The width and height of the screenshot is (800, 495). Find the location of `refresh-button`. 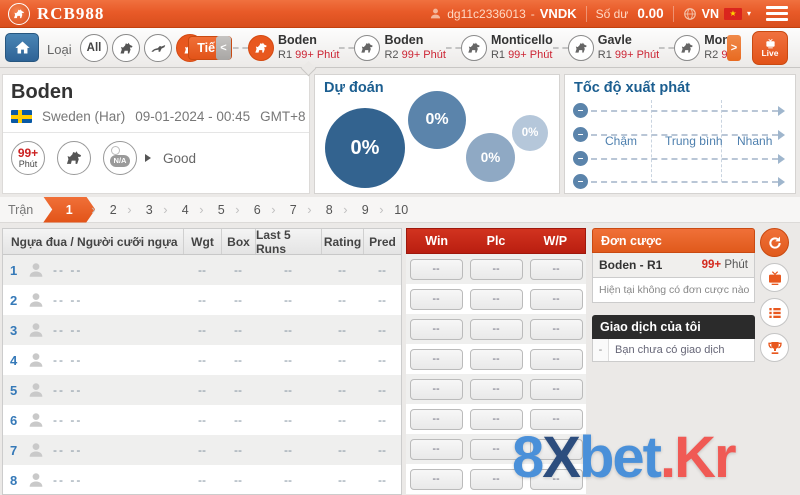

refresh-button is located at coordinates (774, 242).